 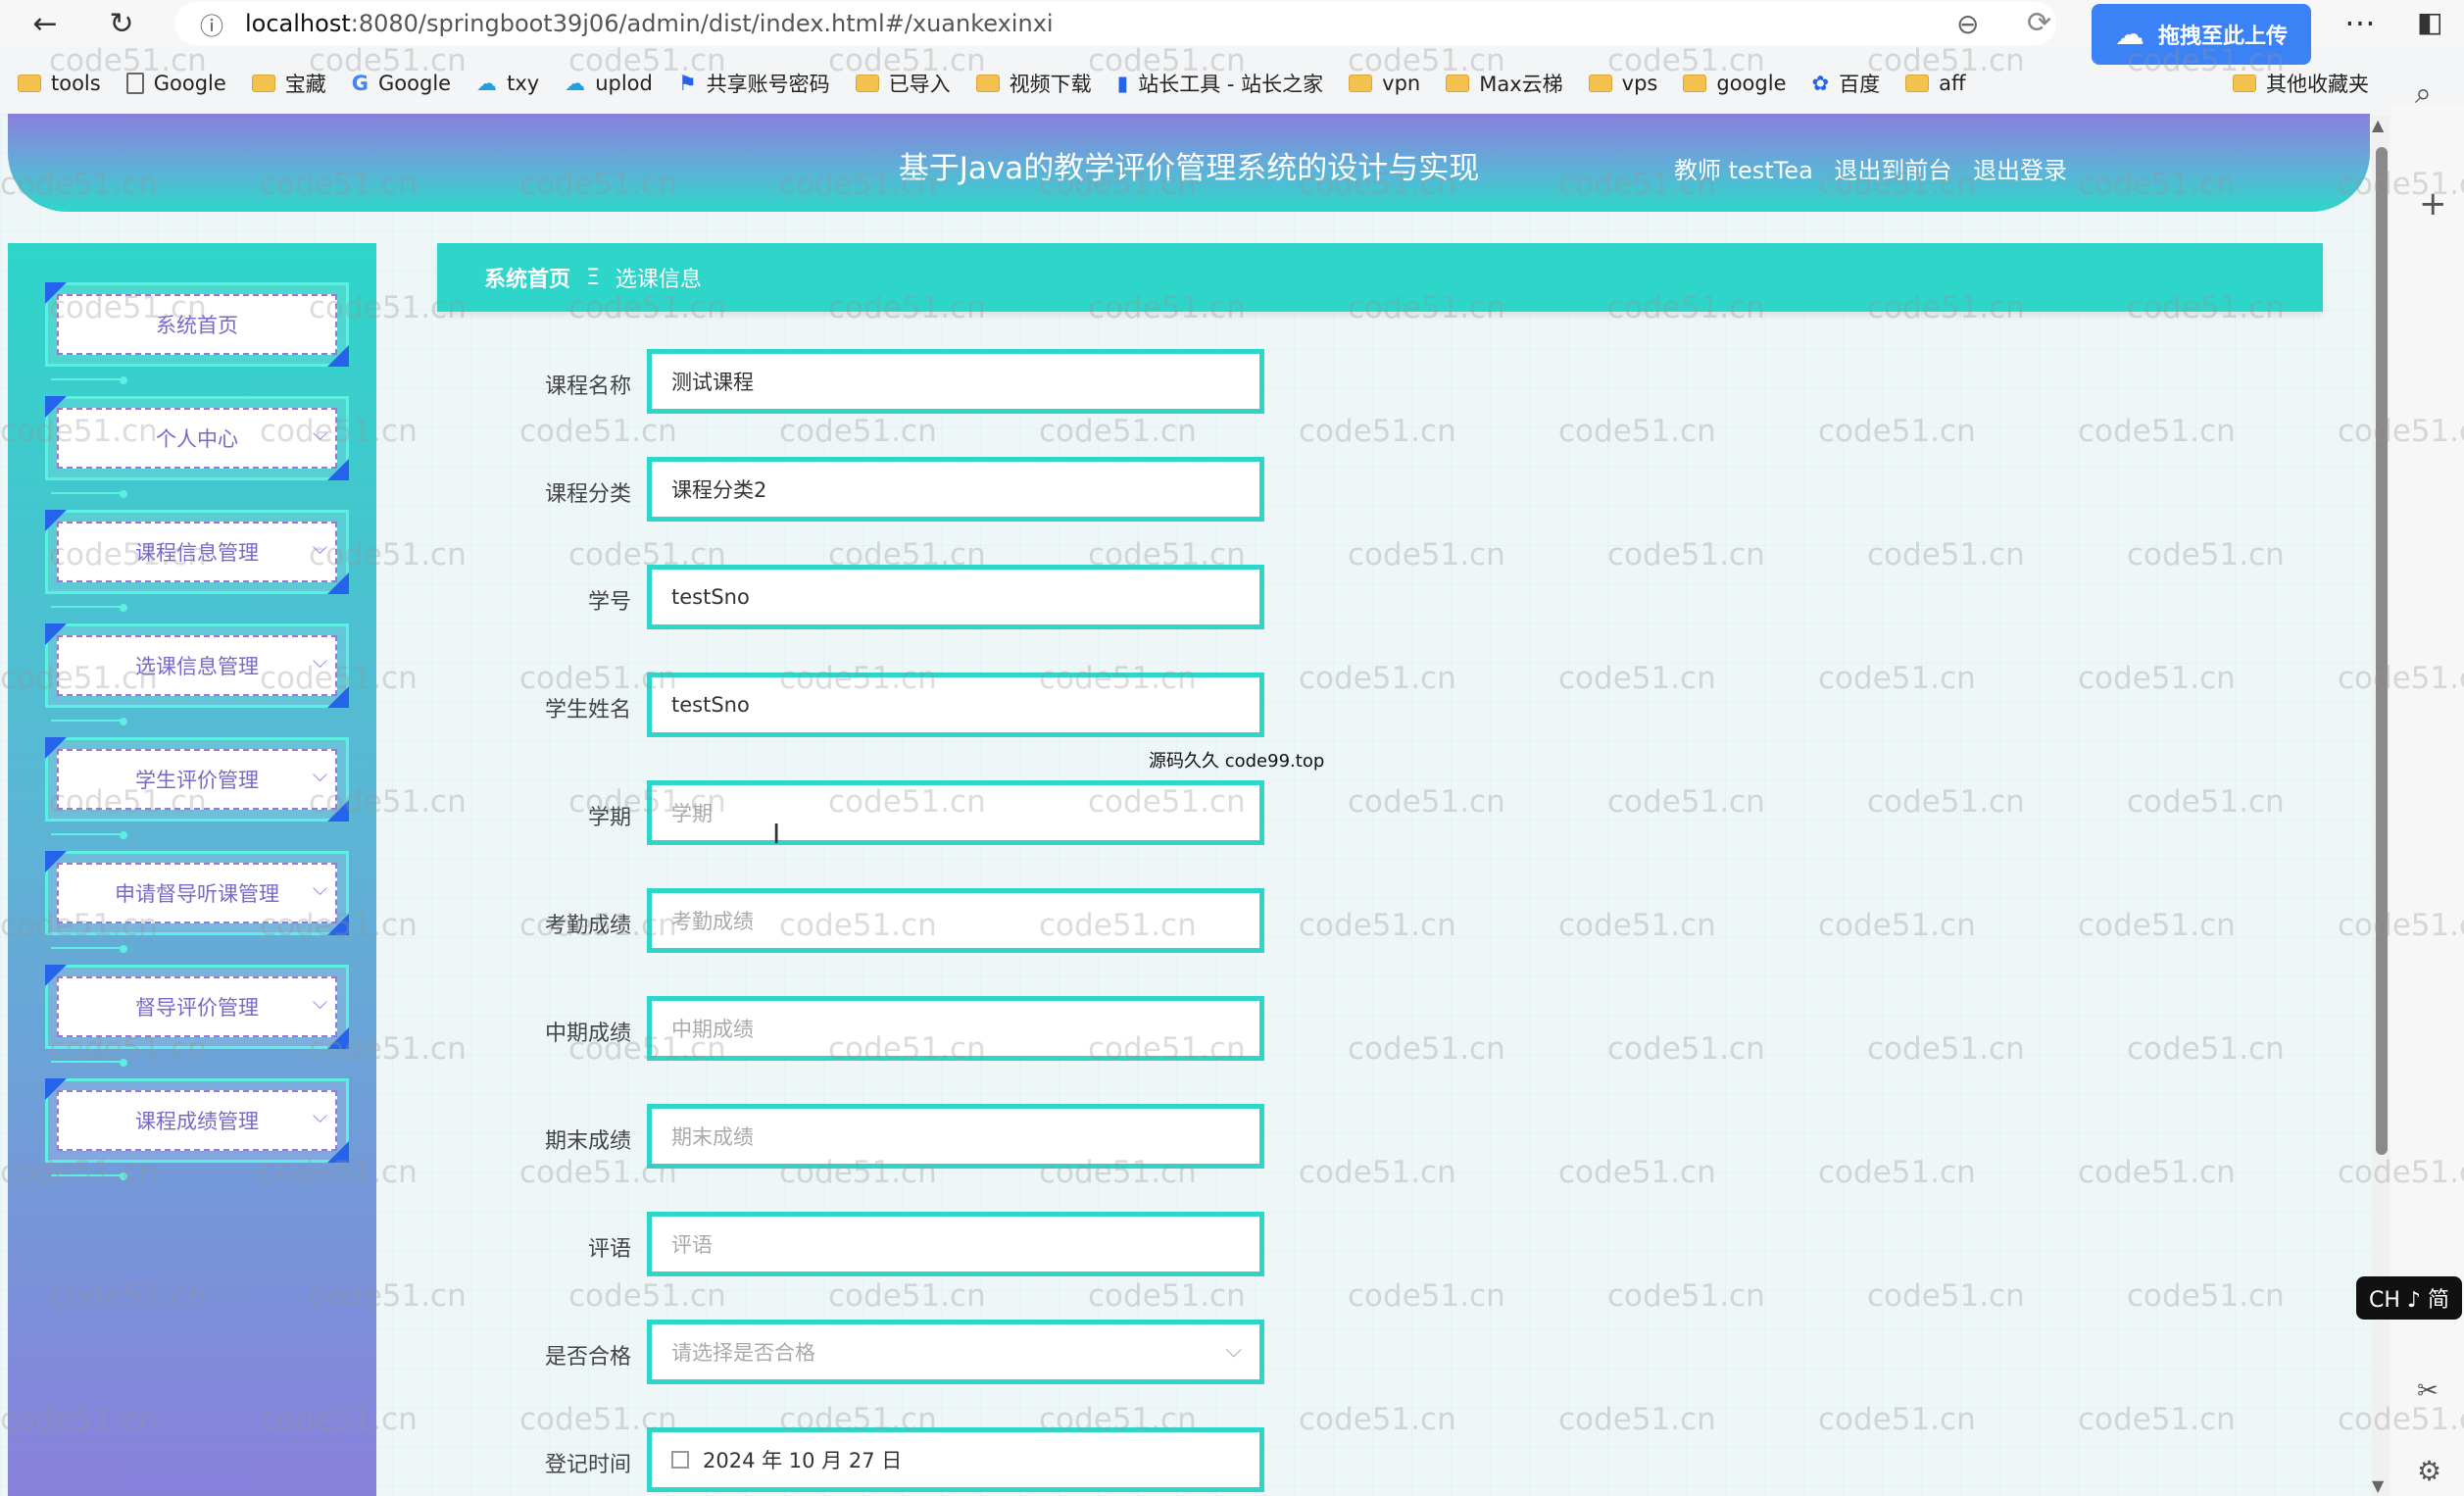 I want to click on logout-link: 退出登录, so click(x=2020, y=170).